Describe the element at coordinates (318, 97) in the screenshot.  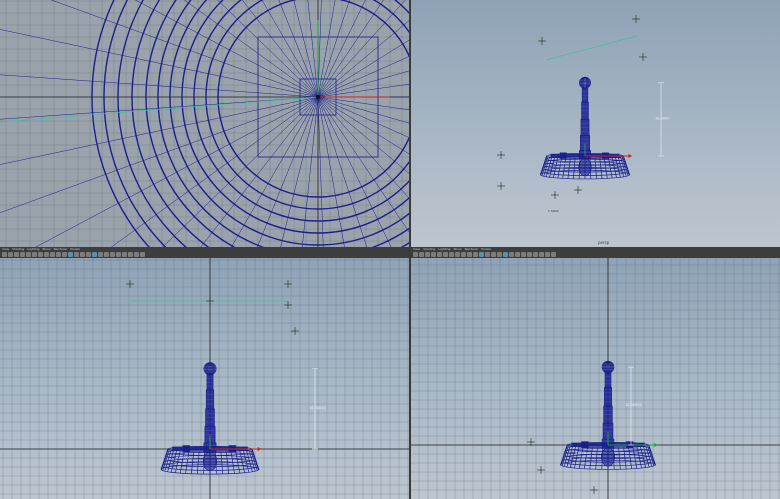
I see `pivot-icon` at that location.